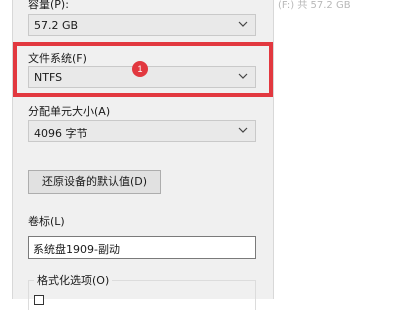 Image resolution: width=400 pixels, height=310 pixels. What do you see at coordinates (73, 280) in the screenshot?
I see `format-options-label: 格式化选项(O)` at bounding box center [73, 280].